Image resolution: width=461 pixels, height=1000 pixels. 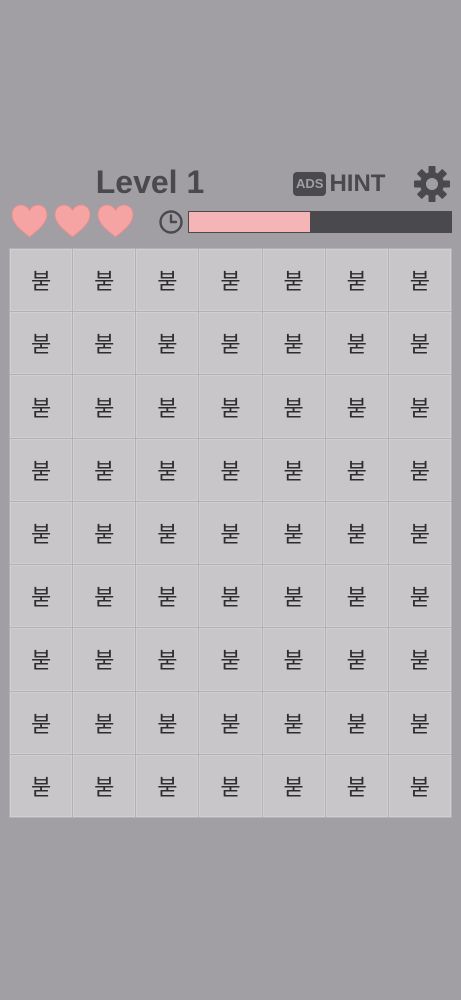 I want to click on hint-label: HINT, so click(x=357, y=183).